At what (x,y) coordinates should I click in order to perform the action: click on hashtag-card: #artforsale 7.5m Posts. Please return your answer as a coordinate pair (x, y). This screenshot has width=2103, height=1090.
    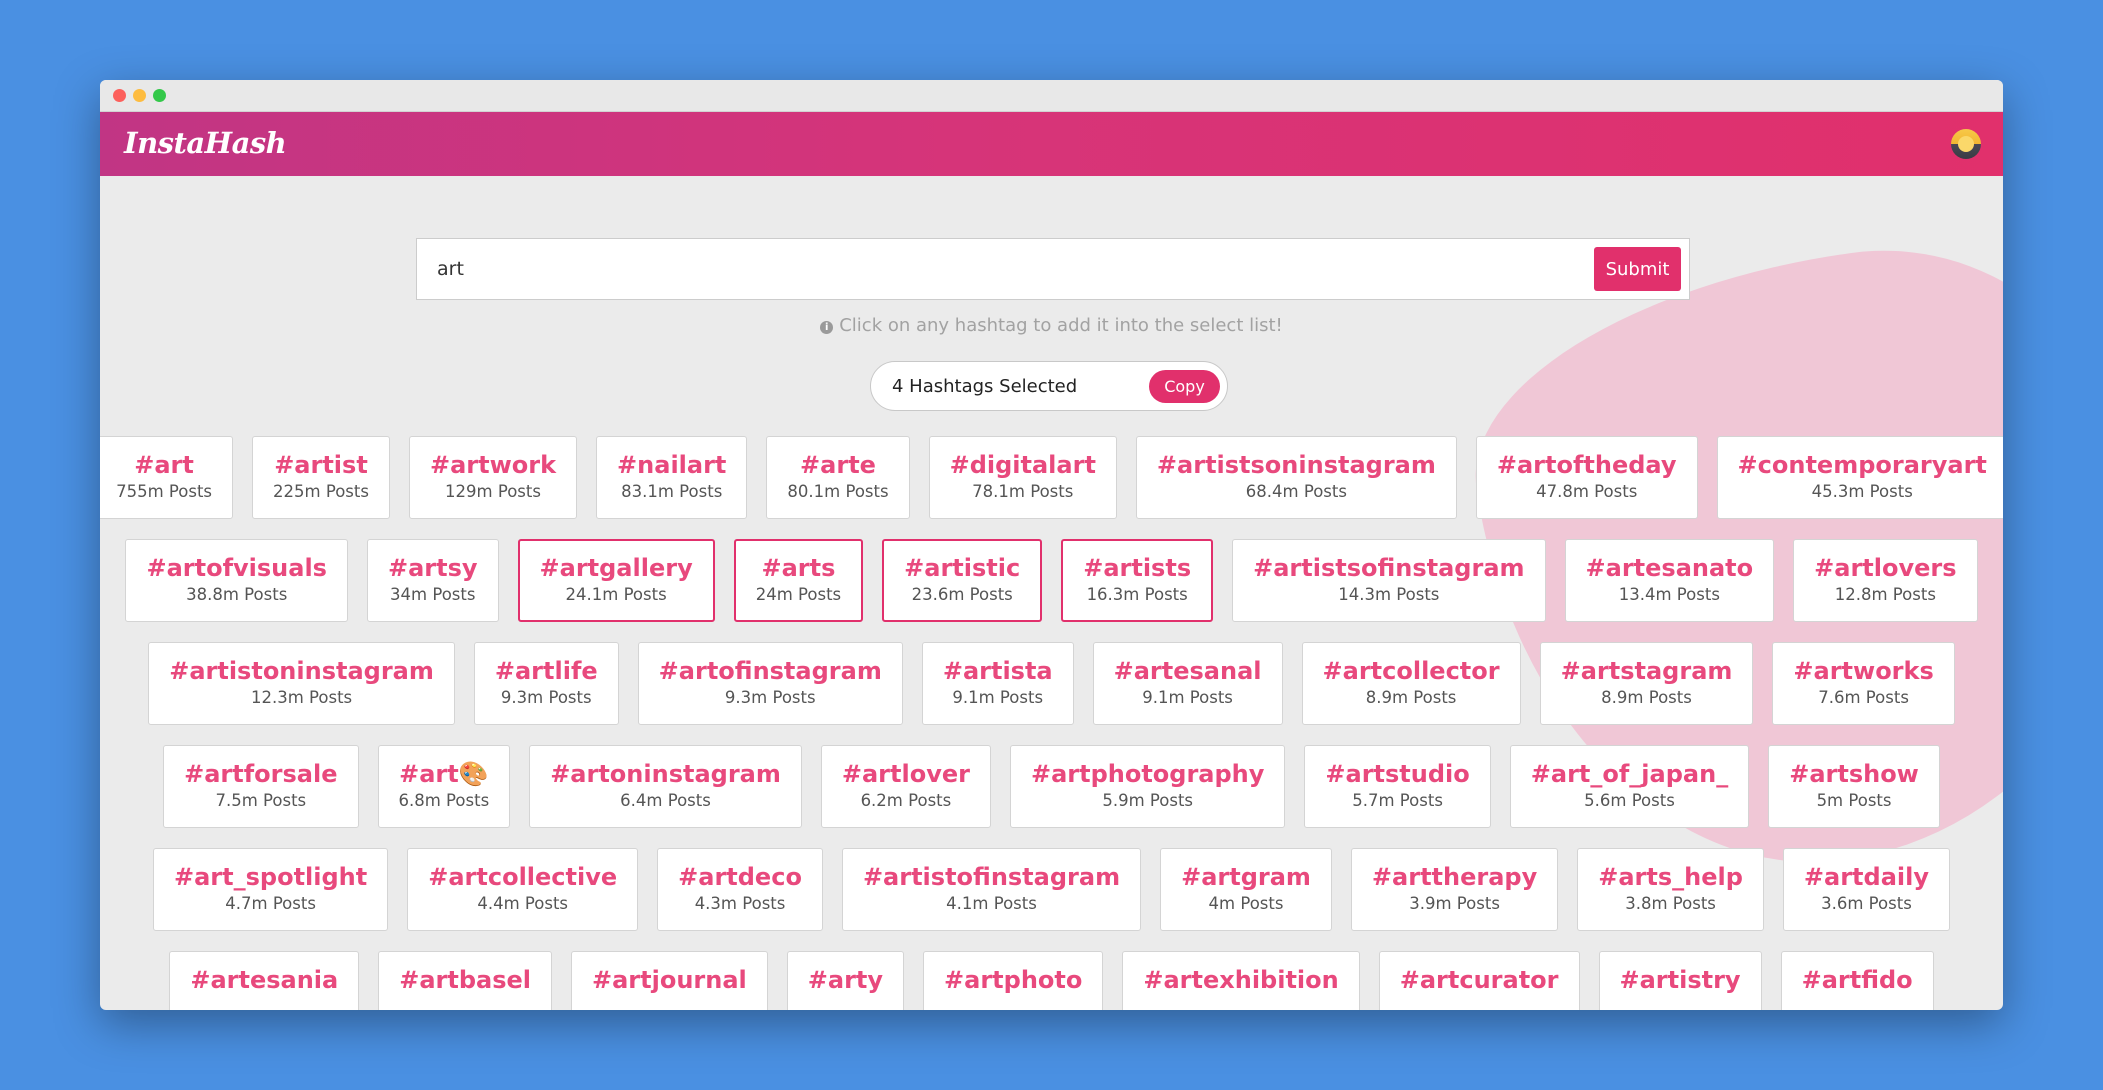
    Looking at the image, I should click on (261, 786).